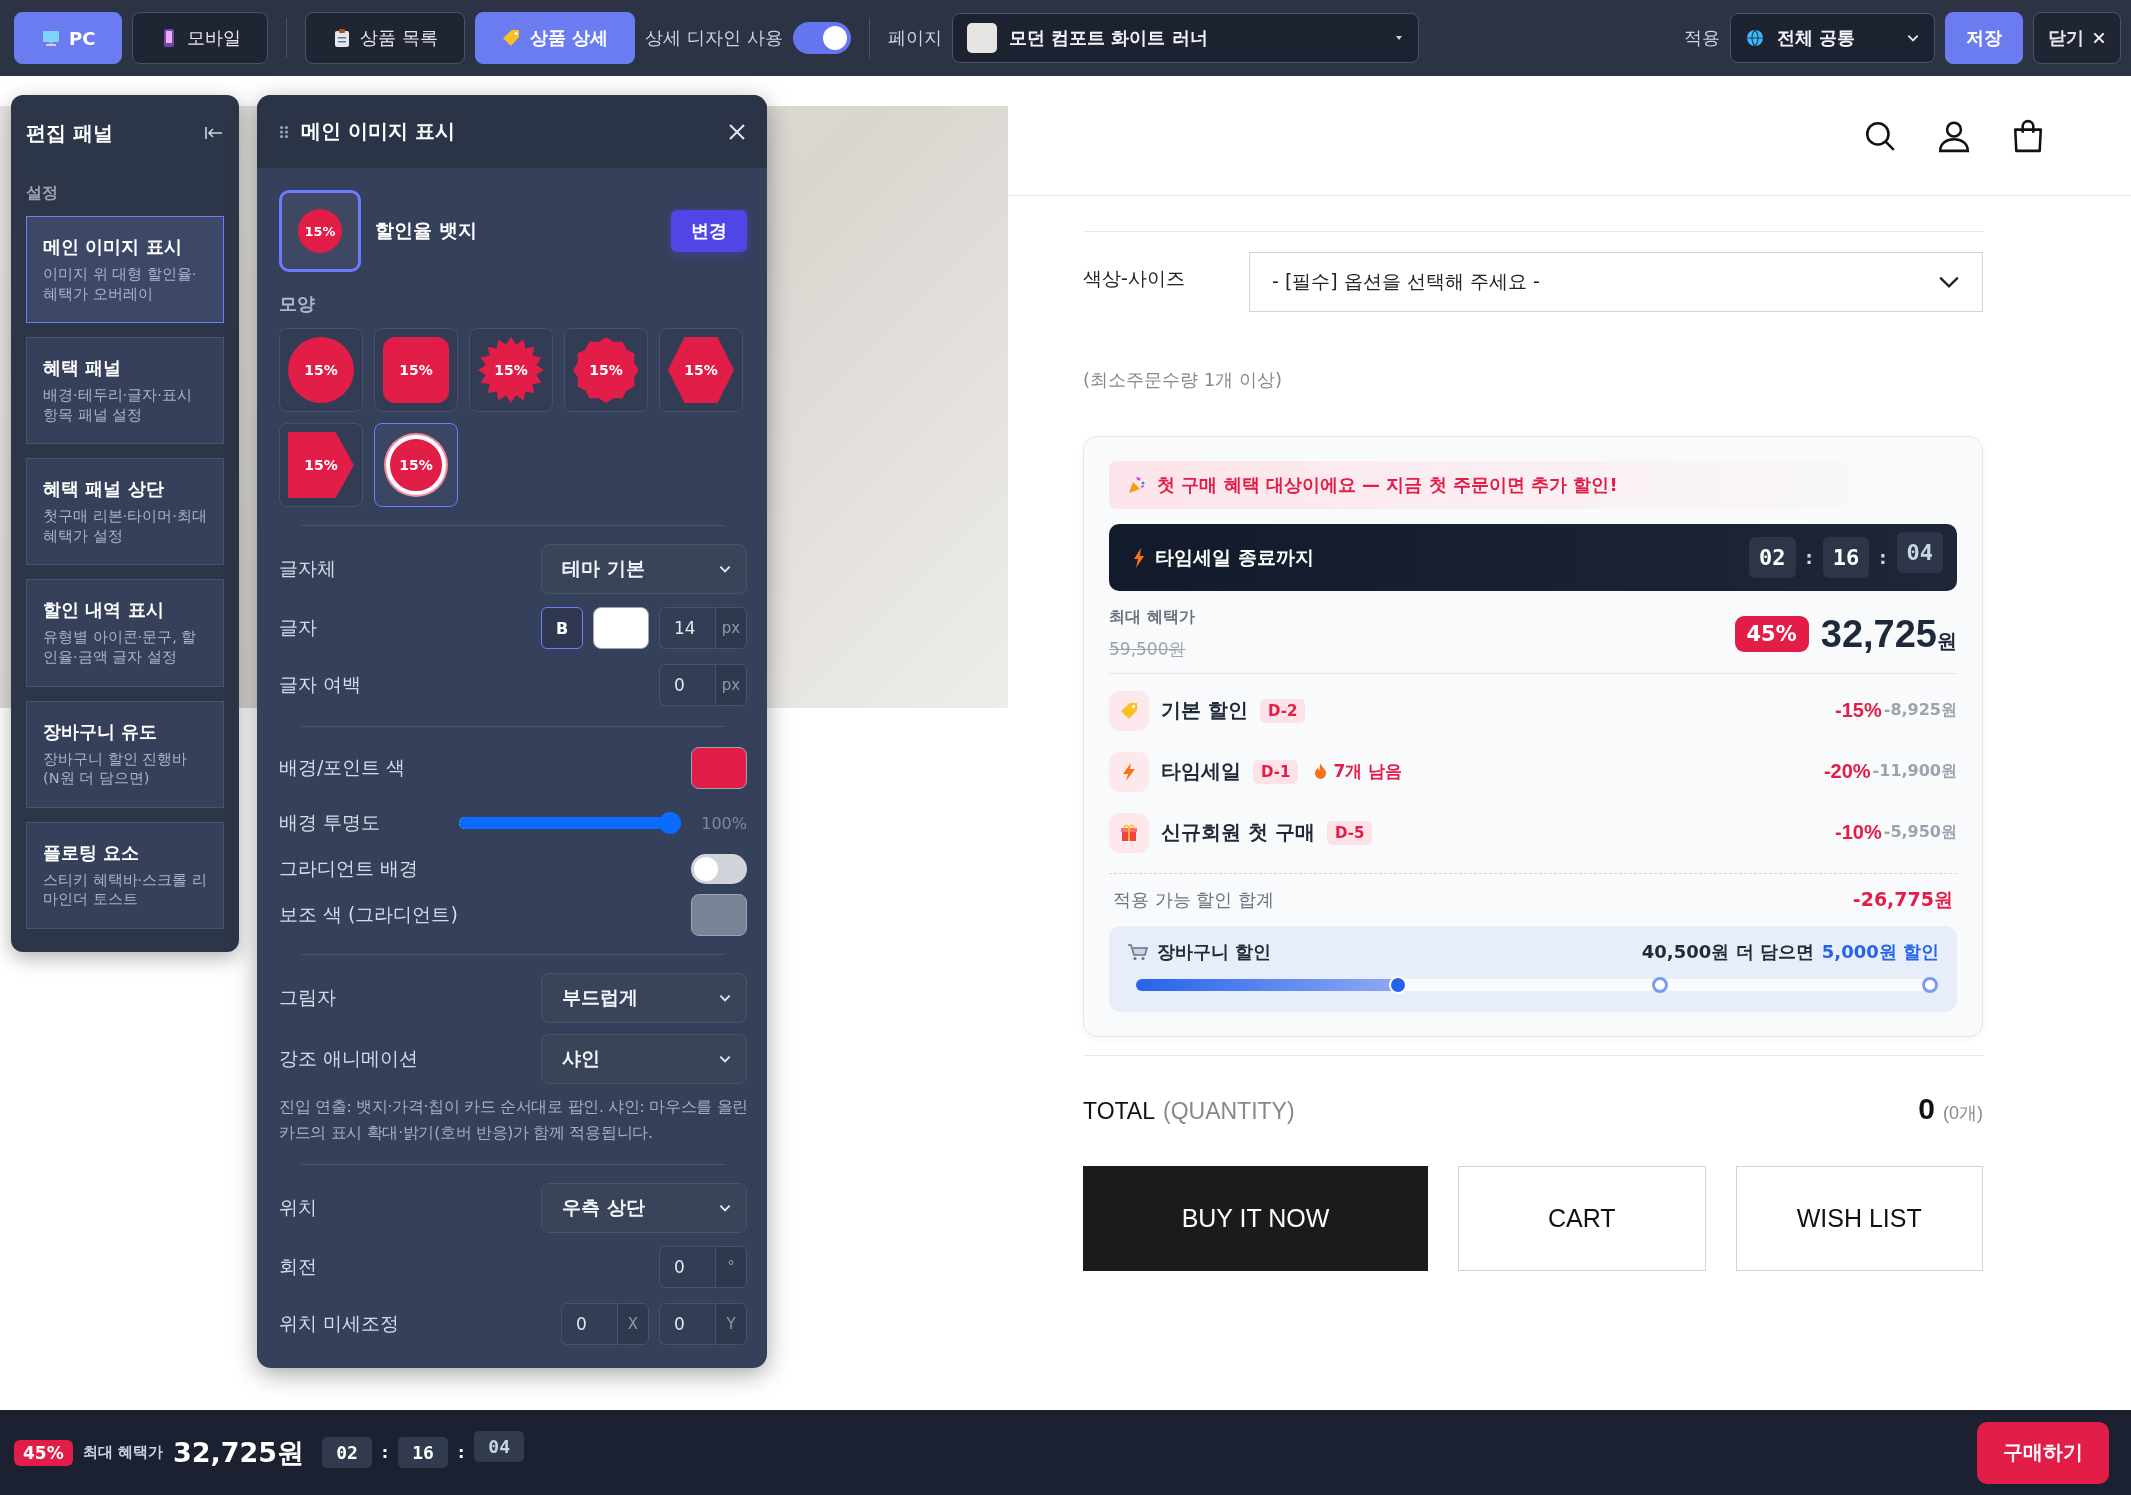 This screenshot has width=2131, height=1495. What do you see at coordinates (2043, 1452) in the screenshot?
I see `buy-button: 구매하기` at bounding box center [2043, 1452].